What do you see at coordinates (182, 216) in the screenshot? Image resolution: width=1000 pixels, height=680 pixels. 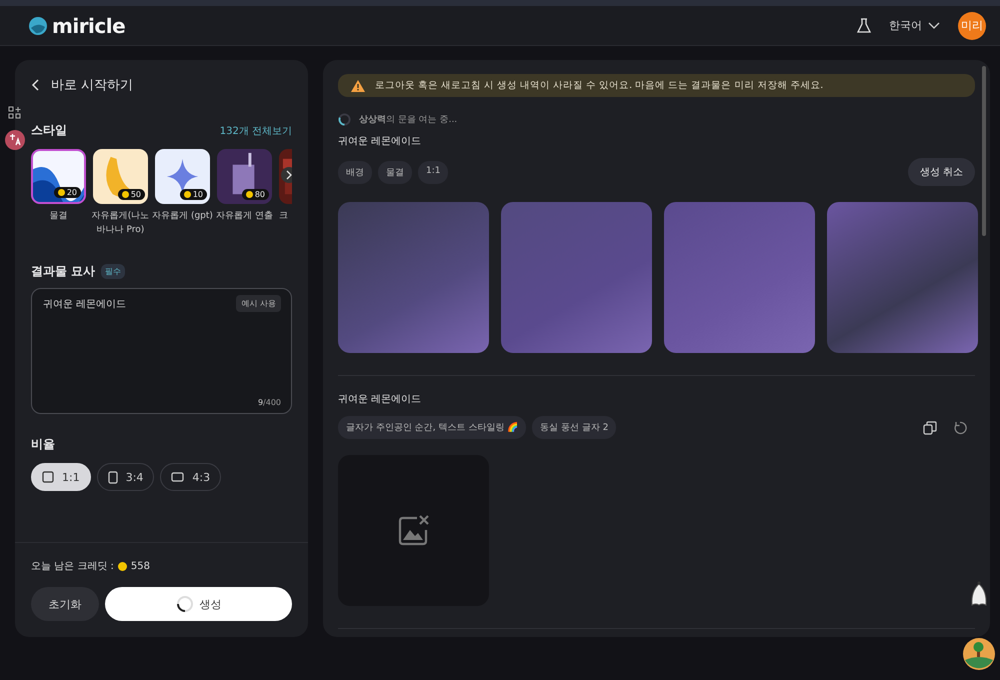 I see `style-label: 자유롭게 (gpt)` at bounding box center [182, 216].